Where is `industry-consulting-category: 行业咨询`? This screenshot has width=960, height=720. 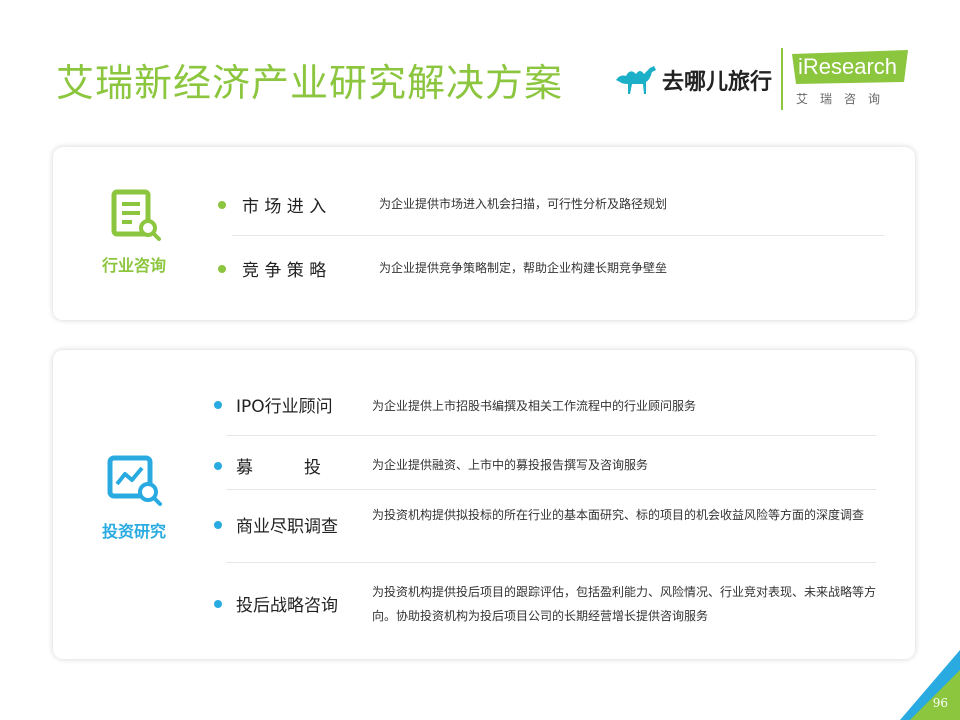 industry-consulting-category: 行业咨询 is located at coordinates (134, 231).